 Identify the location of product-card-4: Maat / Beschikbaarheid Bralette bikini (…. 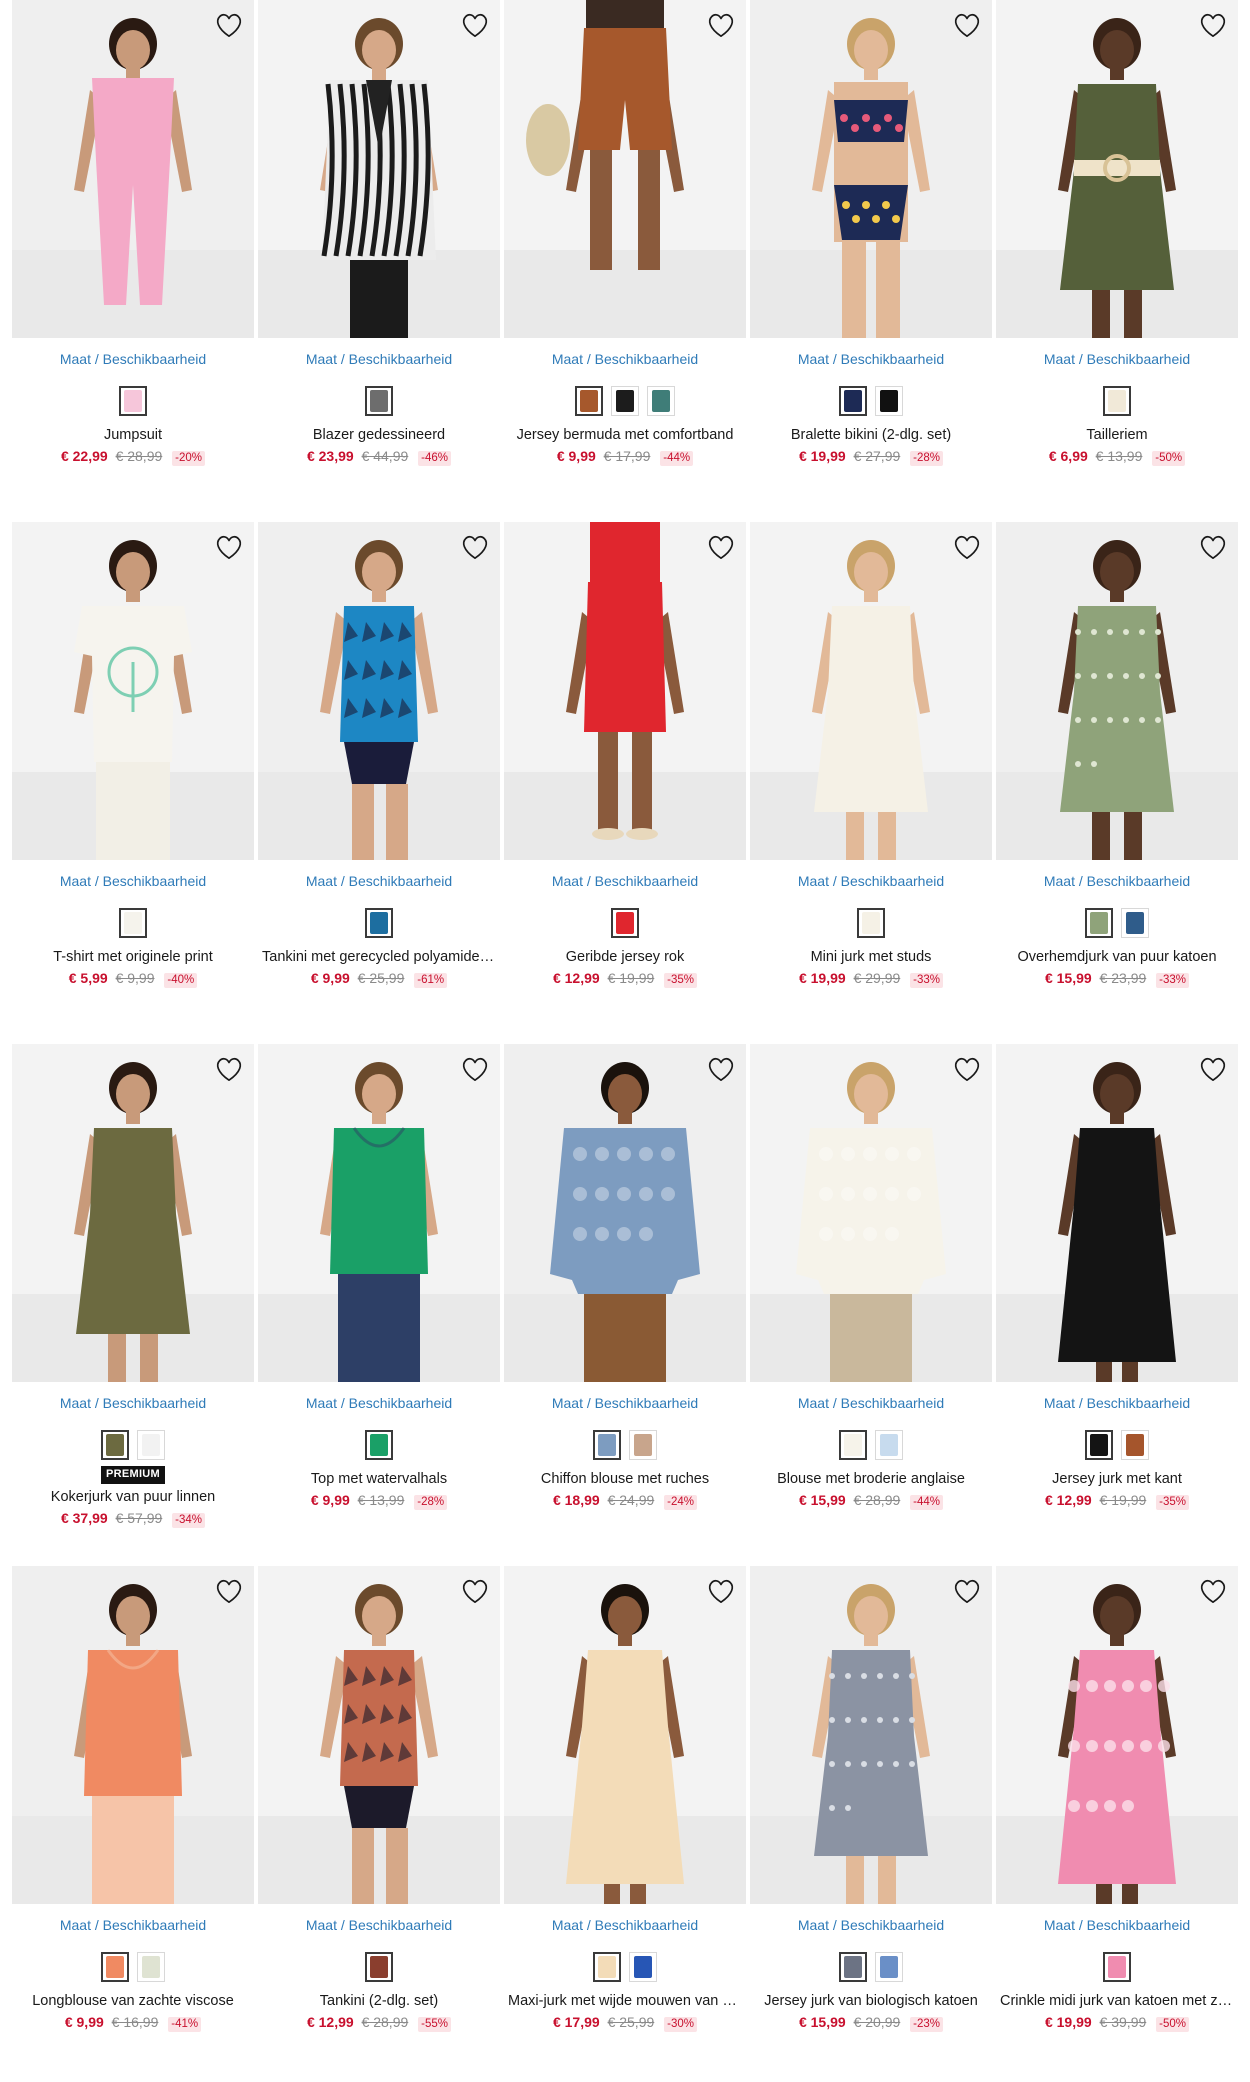
(871, 261).